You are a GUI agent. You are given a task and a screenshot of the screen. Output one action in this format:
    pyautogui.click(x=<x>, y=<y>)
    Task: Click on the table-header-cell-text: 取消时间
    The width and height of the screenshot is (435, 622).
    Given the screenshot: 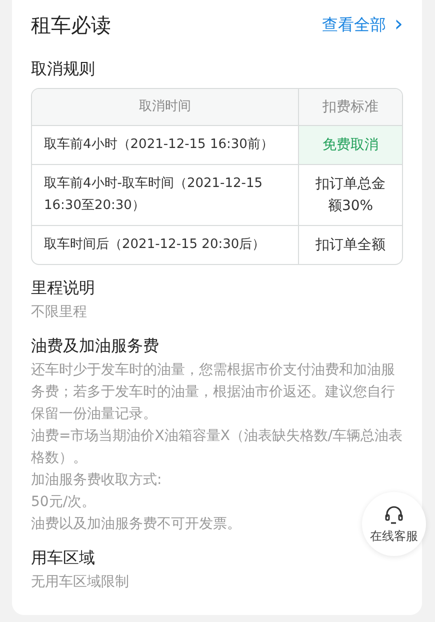 What is the action you would take?
    pyautogui.click(x=165, y=107)
    